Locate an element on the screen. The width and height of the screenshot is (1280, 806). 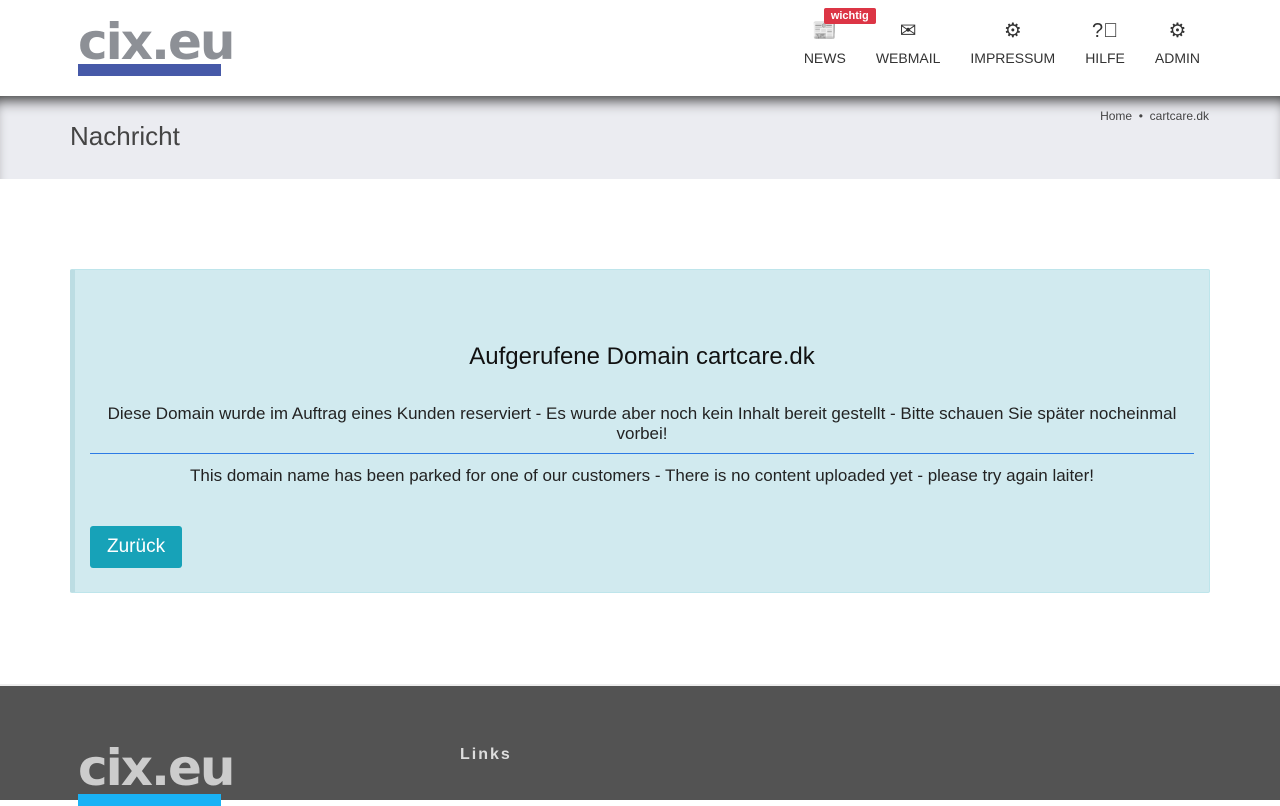
nav-webmail: ✉ WEBMAIL is located at coordinates (908, 42).